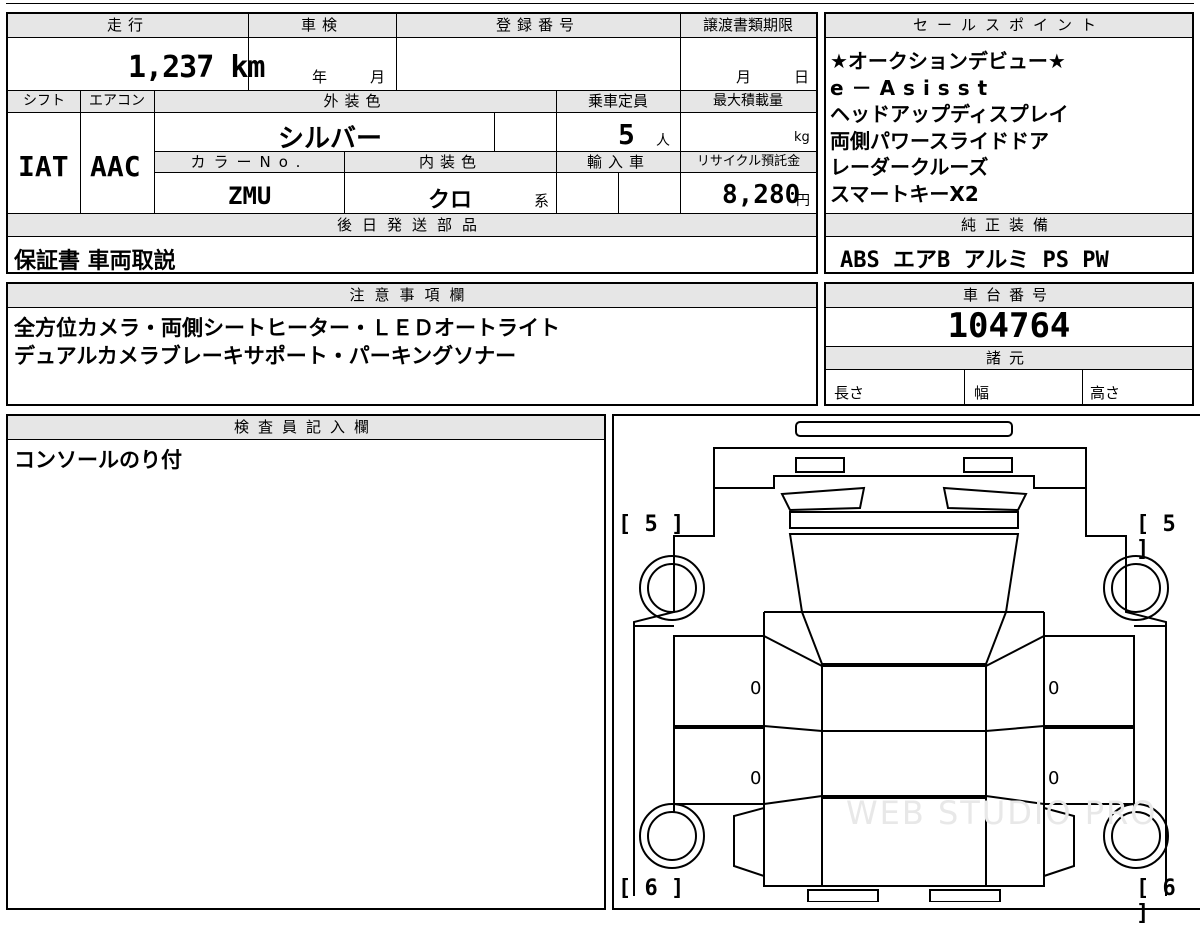 Image resolution: width=1200 pixels, height=926 pixels. Describe the element at coordinates (98, 460) in the screenshot. I see `inspector-value: コンソールのり付` at that location.